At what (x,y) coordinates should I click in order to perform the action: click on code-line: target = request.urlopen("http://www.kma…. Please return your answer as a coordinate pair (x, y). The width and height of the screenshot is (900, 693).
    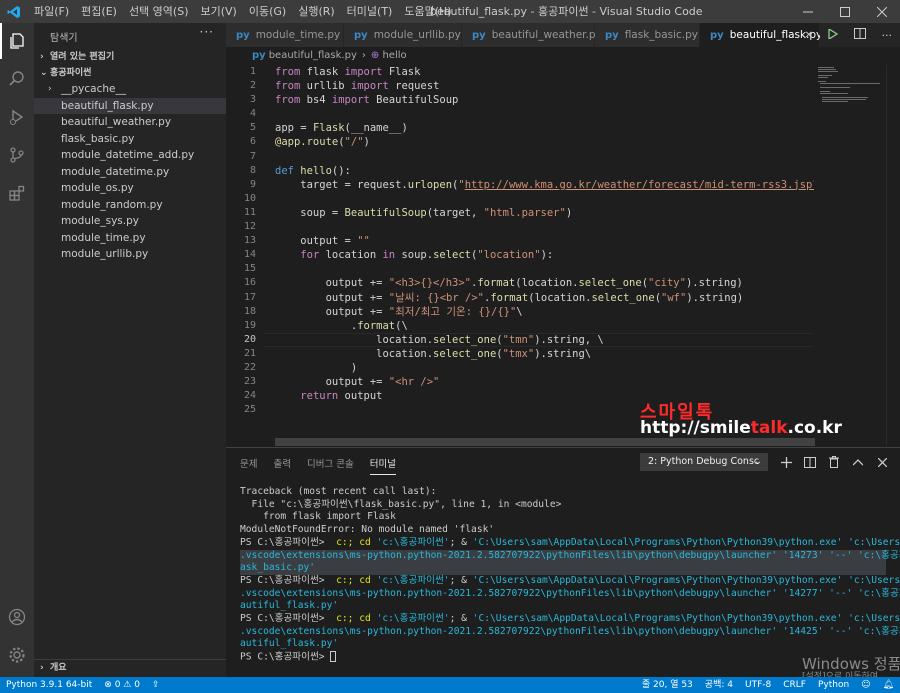
    Looking at the image, I should click on (544, 185).